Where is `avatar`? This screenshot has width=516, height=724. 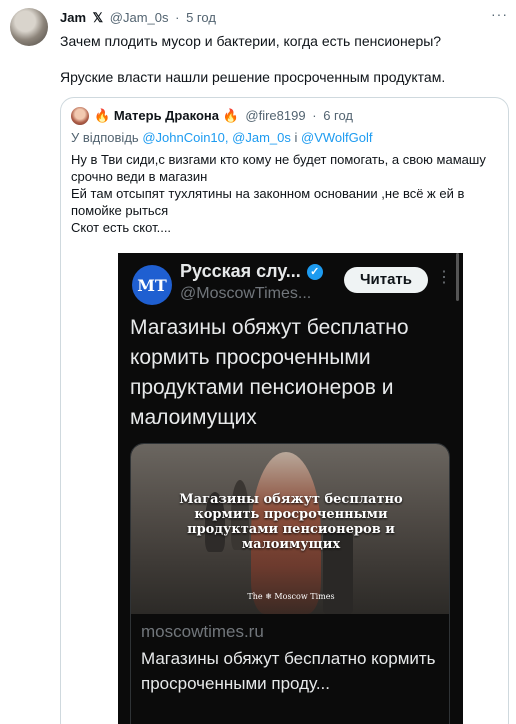
avatar is located at coordinates (29, 27).